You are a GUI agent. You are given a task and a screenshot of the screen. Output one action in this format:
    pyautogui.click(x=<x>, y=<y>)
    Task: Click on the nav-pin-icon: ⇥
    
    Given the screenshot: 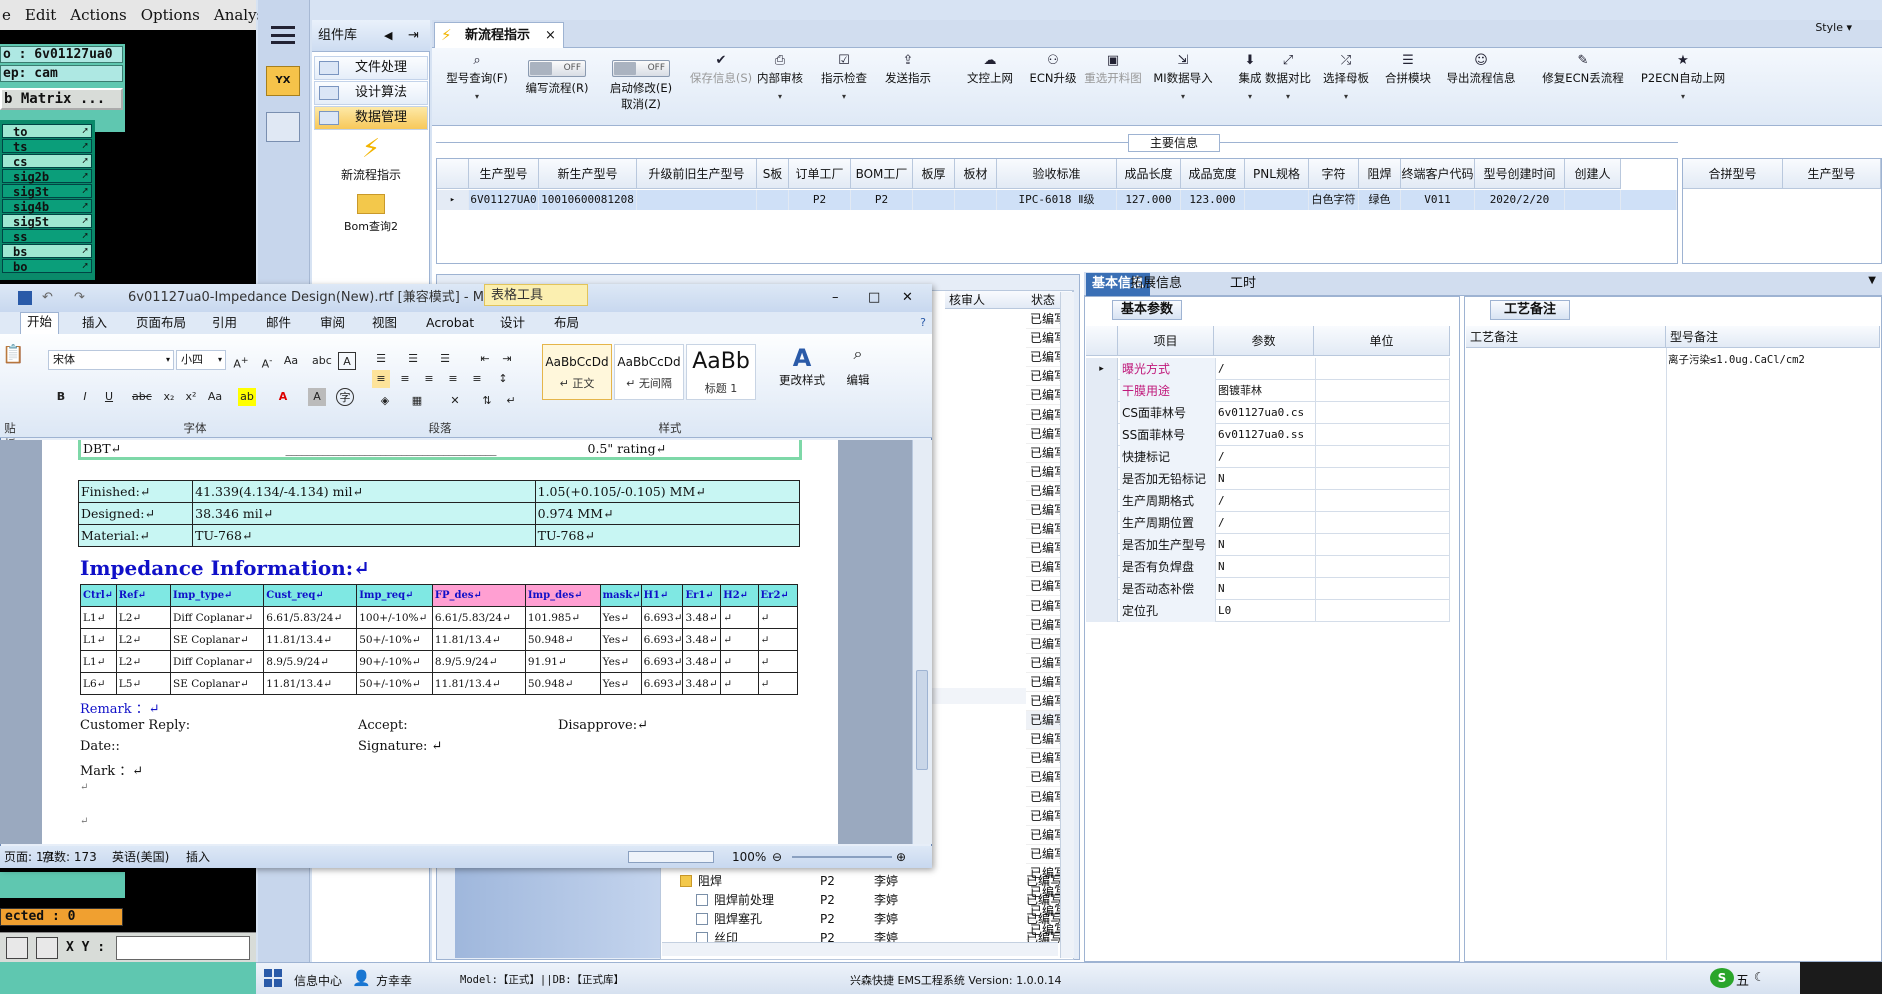 What is the action you would take?
    pyautogui.click(x=413, y=36)
    